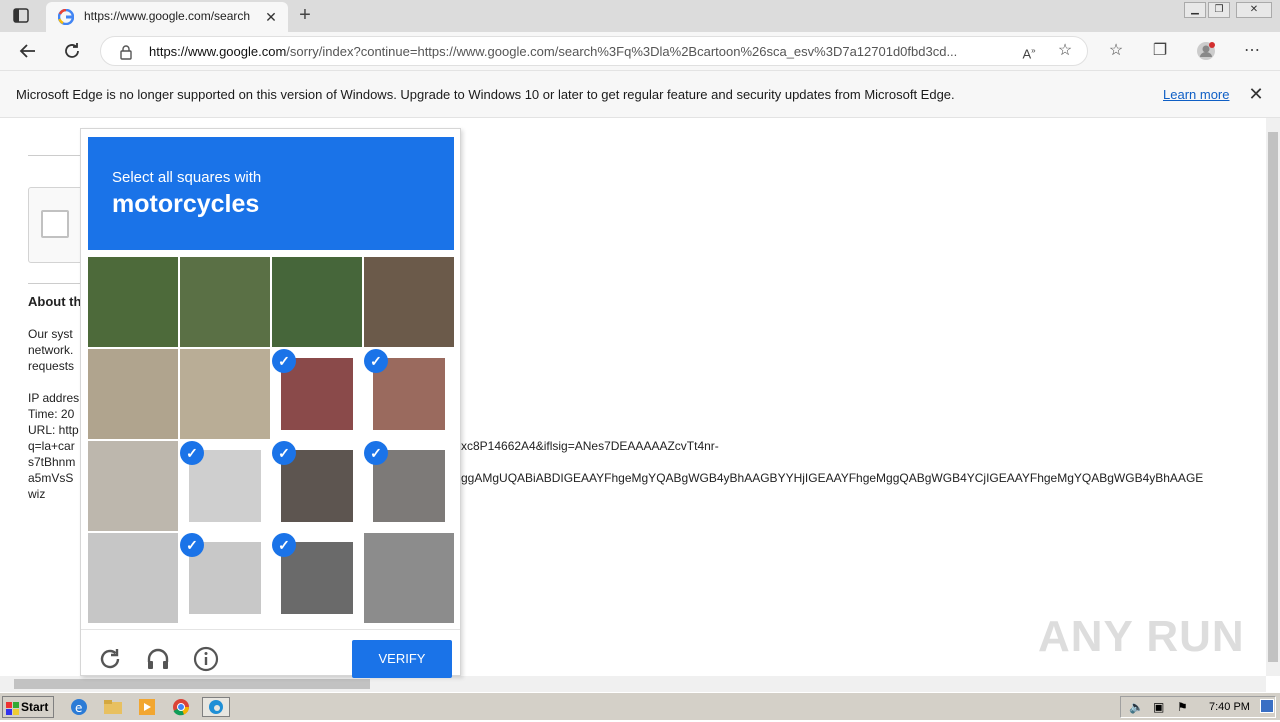 The height and width of the screenshot is (722, 1280). What do you see at coordinates (52, 462) in the screenshot?
I see `page-line: s7tBhnm` at bounding box center [52, 462].